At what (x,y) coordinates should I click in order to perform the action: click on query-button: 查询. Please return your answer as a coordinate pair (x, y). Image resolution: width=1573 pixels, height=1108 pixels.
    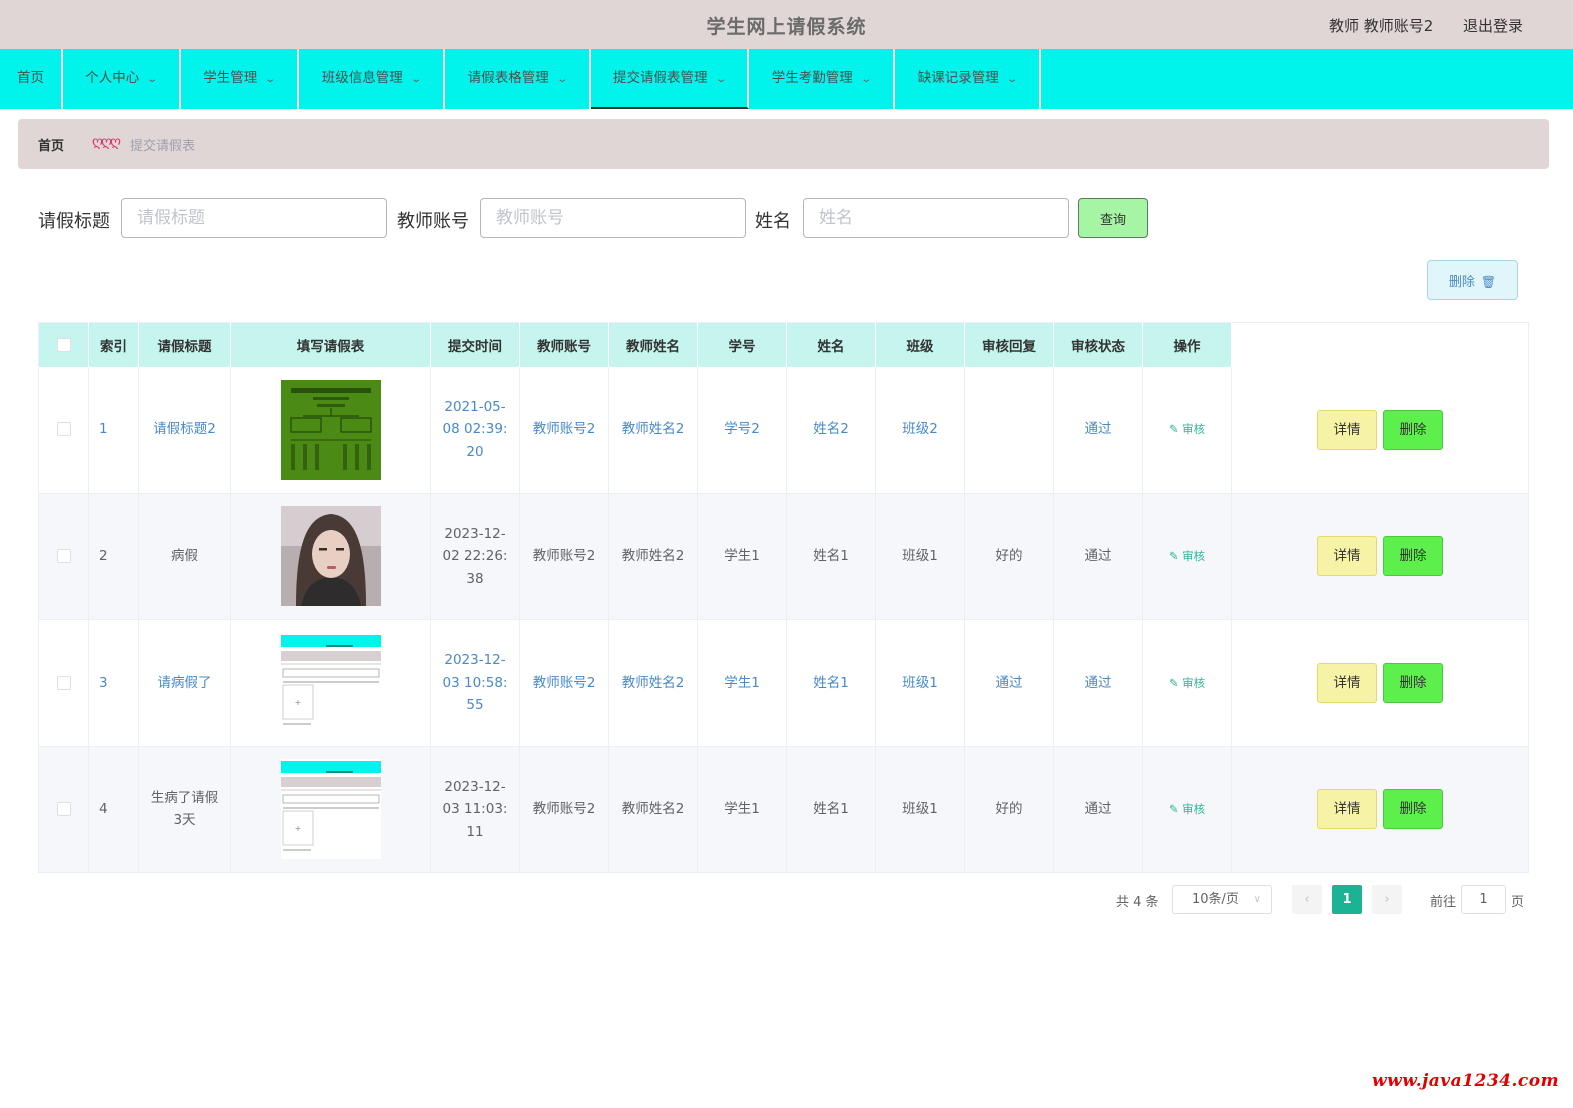
    Looking at the image, I should click on (1113, 218).